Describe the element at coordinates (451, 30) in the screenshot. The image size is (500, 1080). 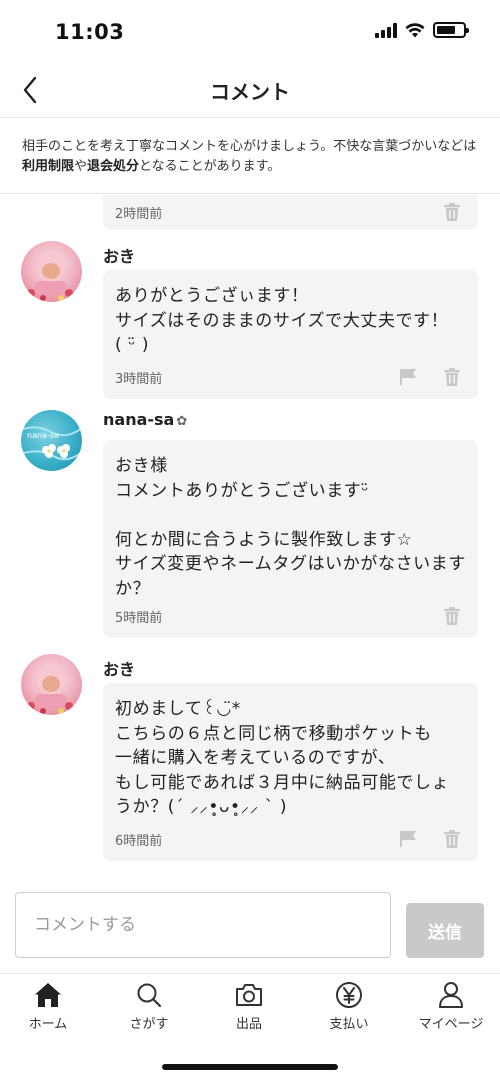
I see `battery-icon` at that location.